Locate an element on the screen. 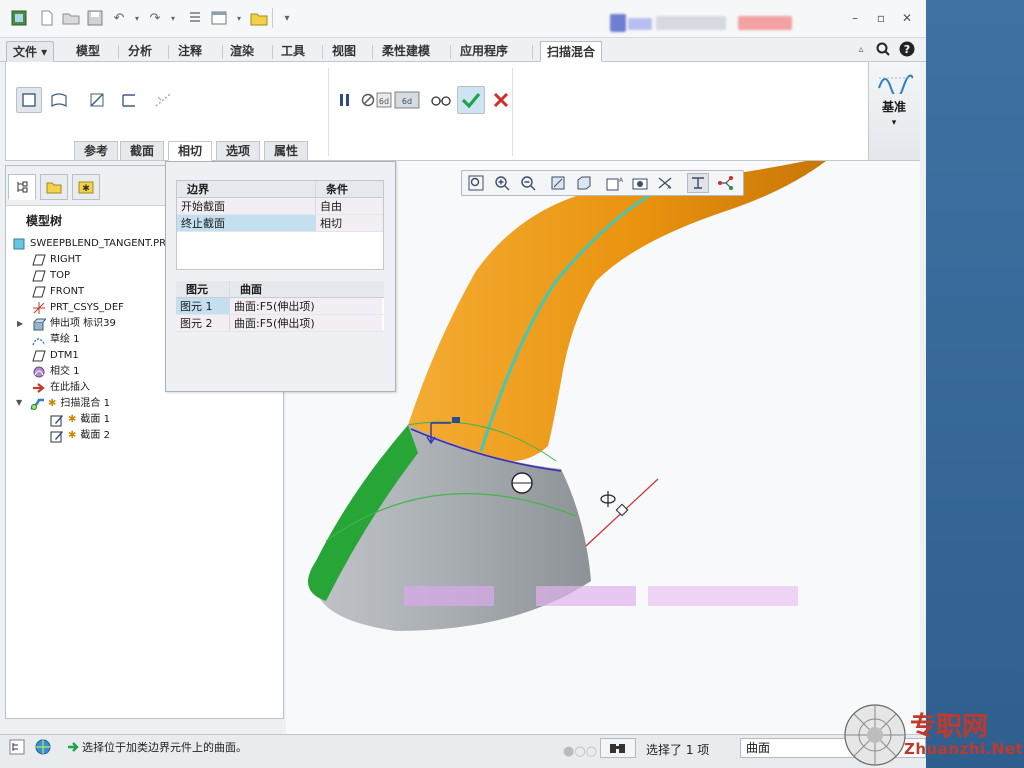 Image resolution: width=1024 pixels, height=768 pixels. tab-annotate: 注释 is located at coordinates (190, 51).